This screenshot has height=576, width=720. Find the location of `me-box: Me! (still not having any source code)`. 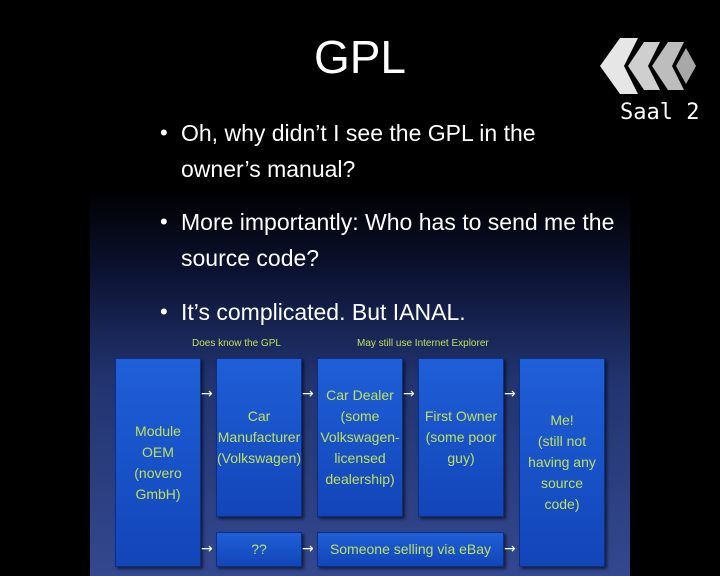

me-box: Me! (still not having any source code) is located at coordinates (562, 462).